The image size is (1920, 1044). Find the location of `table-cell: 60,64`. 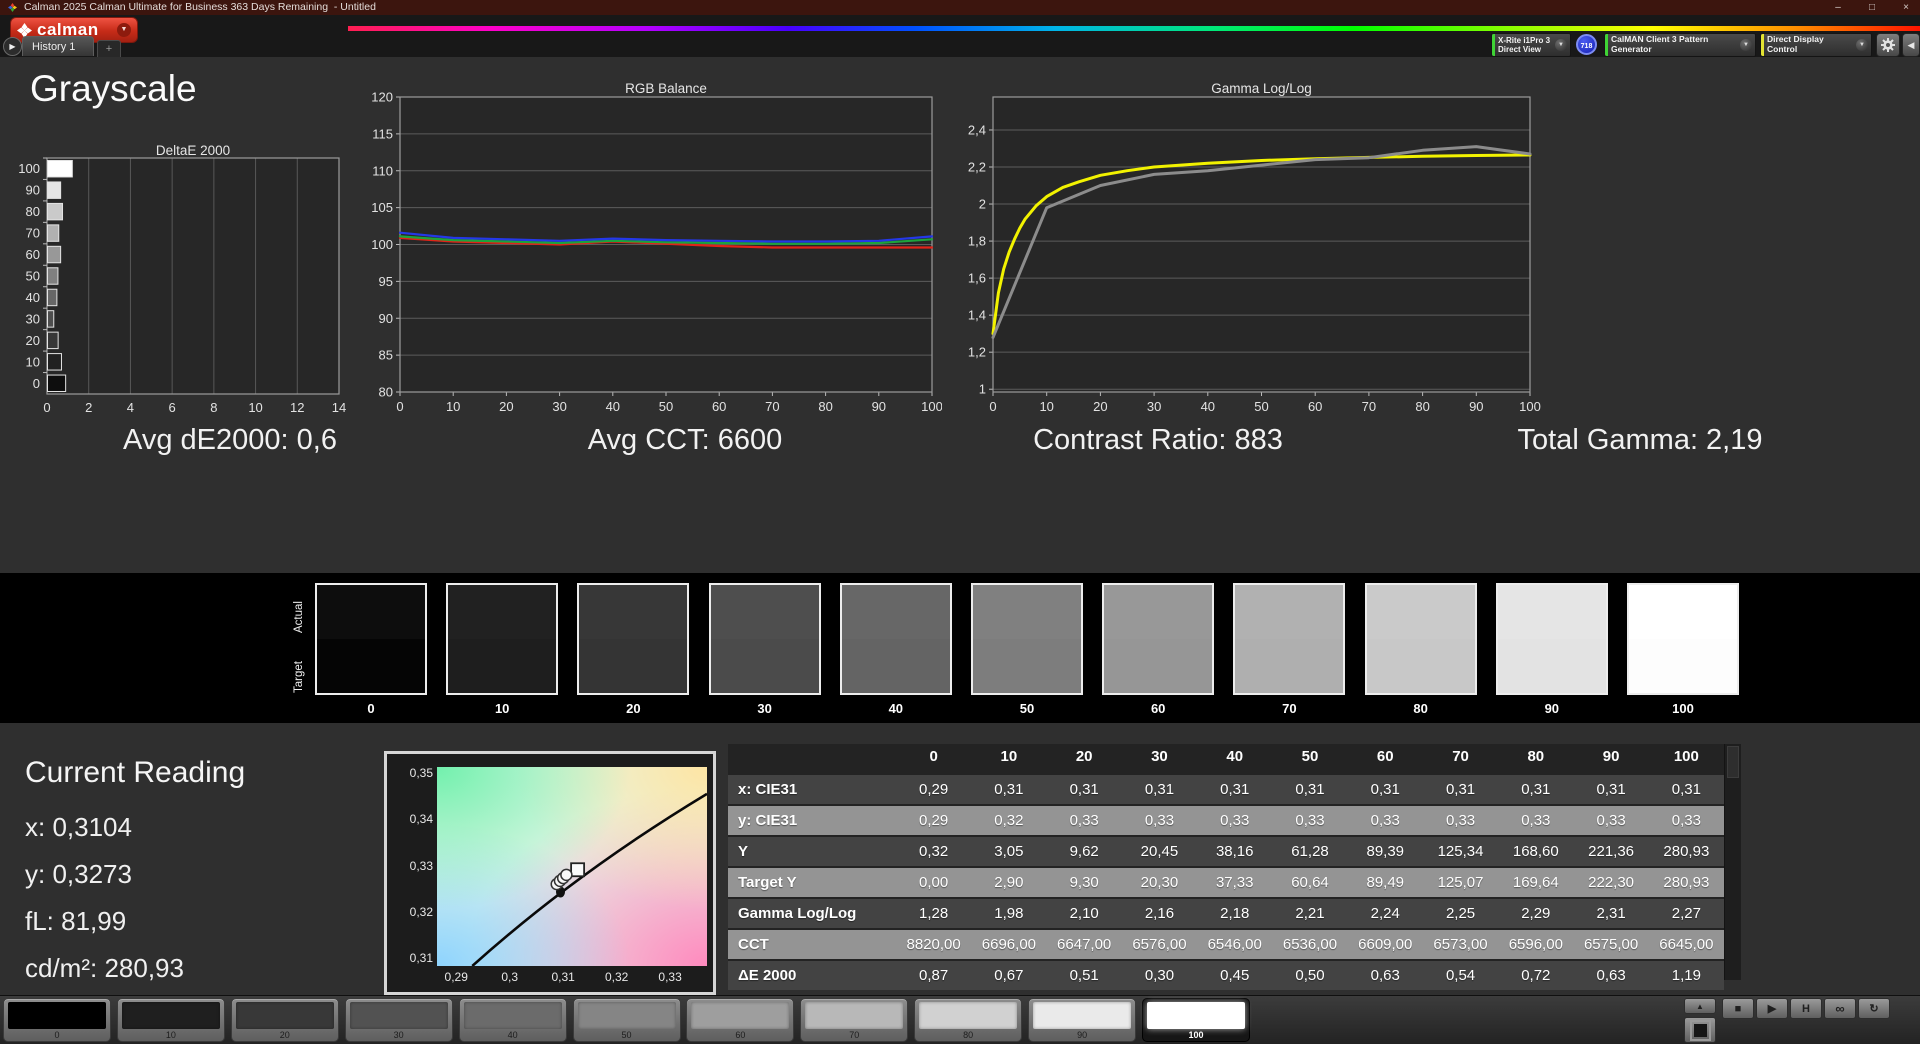

table-cell: 60,64 is located at coordinates (1310, 882).